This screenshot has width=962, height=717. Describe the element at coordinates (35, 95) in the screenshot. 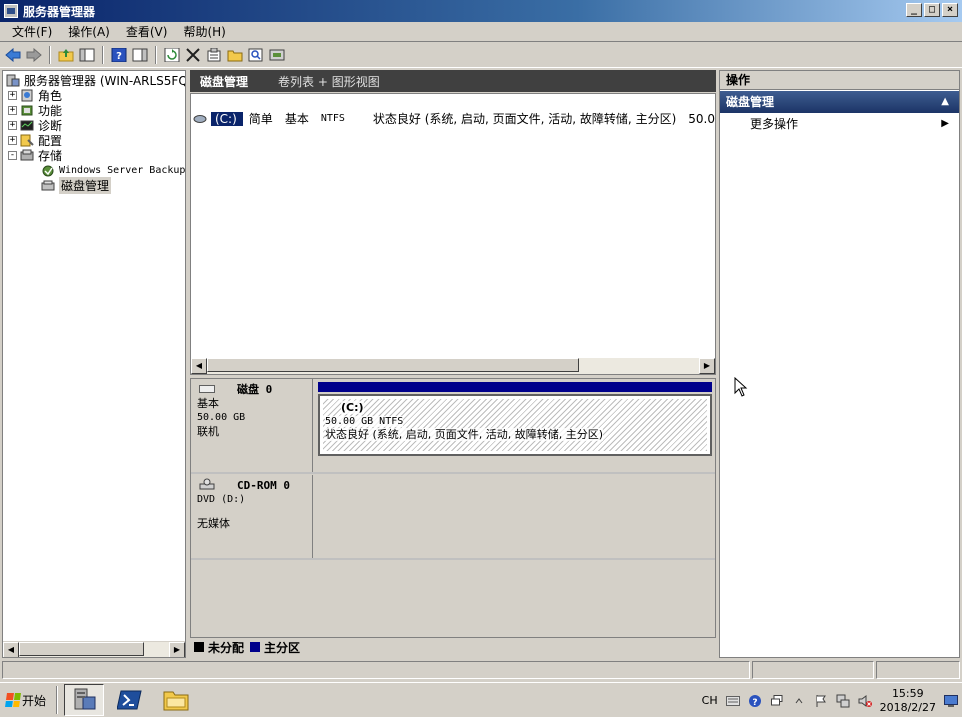

I see `tree-item-roles: + 角色` at that location.